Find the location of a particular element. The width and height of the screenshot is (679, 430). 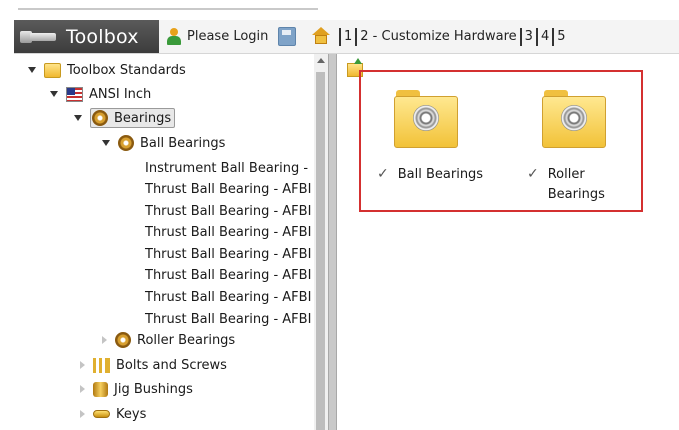

tree-item-label: Ball Bearings is located at coordinates (183, 143).